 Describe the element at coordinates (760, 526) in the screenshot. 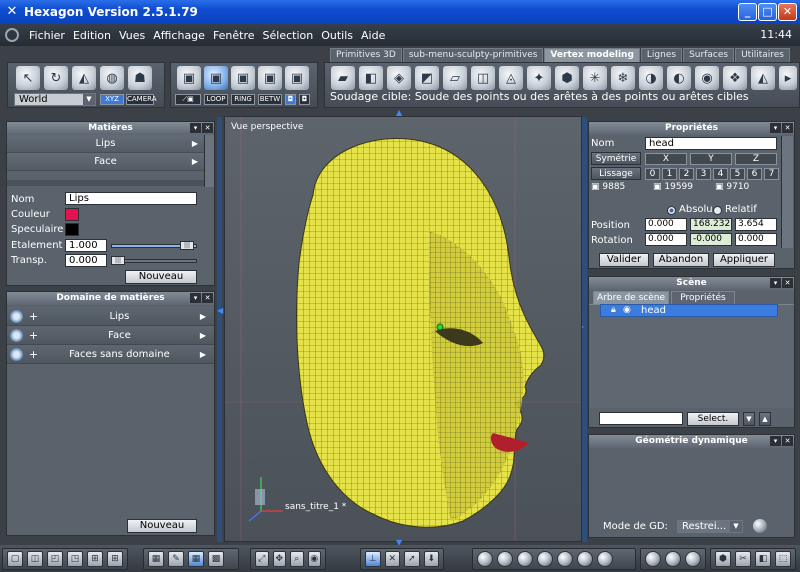

I see `gd-sphere-icon` at that location.